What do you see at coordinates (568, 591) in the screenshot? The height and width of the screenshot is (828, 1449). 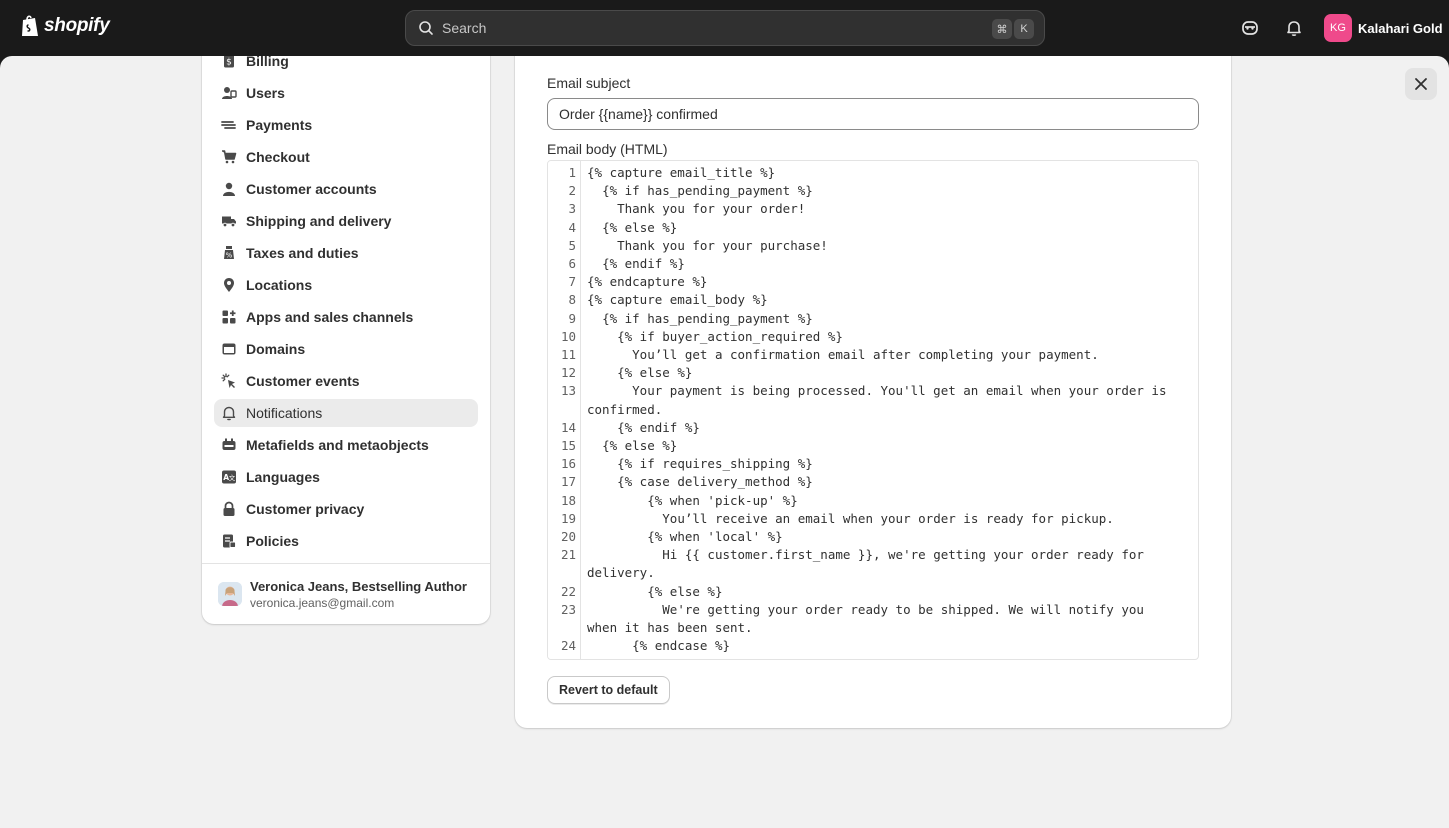 I see `line-number: 22` at bounding box center [568, 591].